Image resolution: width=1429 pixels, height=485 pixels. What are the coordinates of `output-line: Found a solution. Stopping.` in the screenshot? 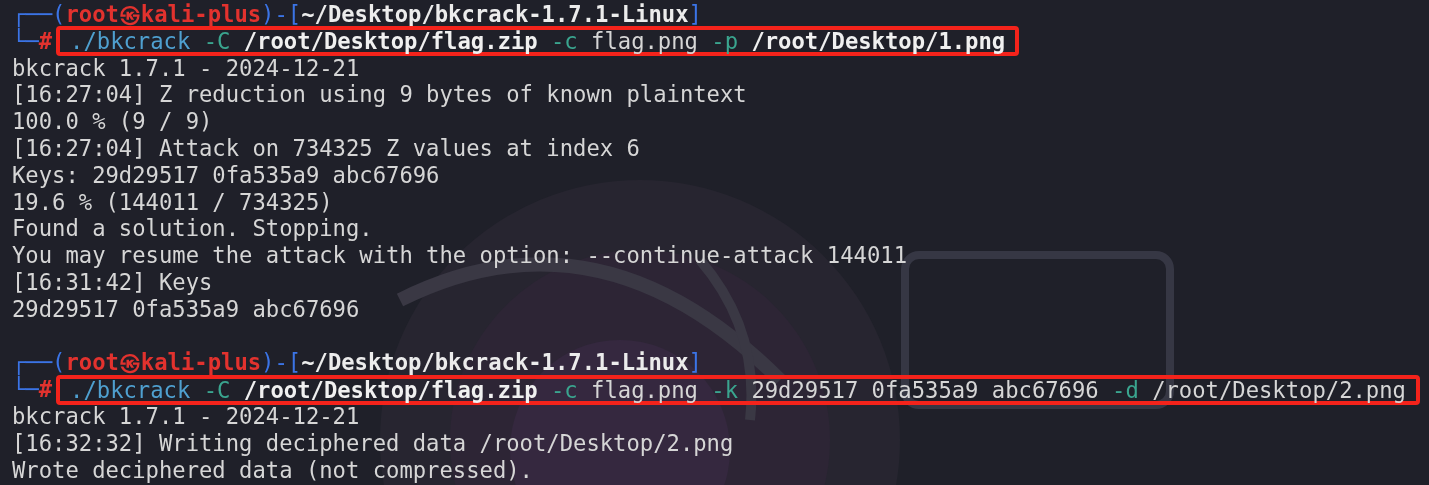 It's located at (192, 229).